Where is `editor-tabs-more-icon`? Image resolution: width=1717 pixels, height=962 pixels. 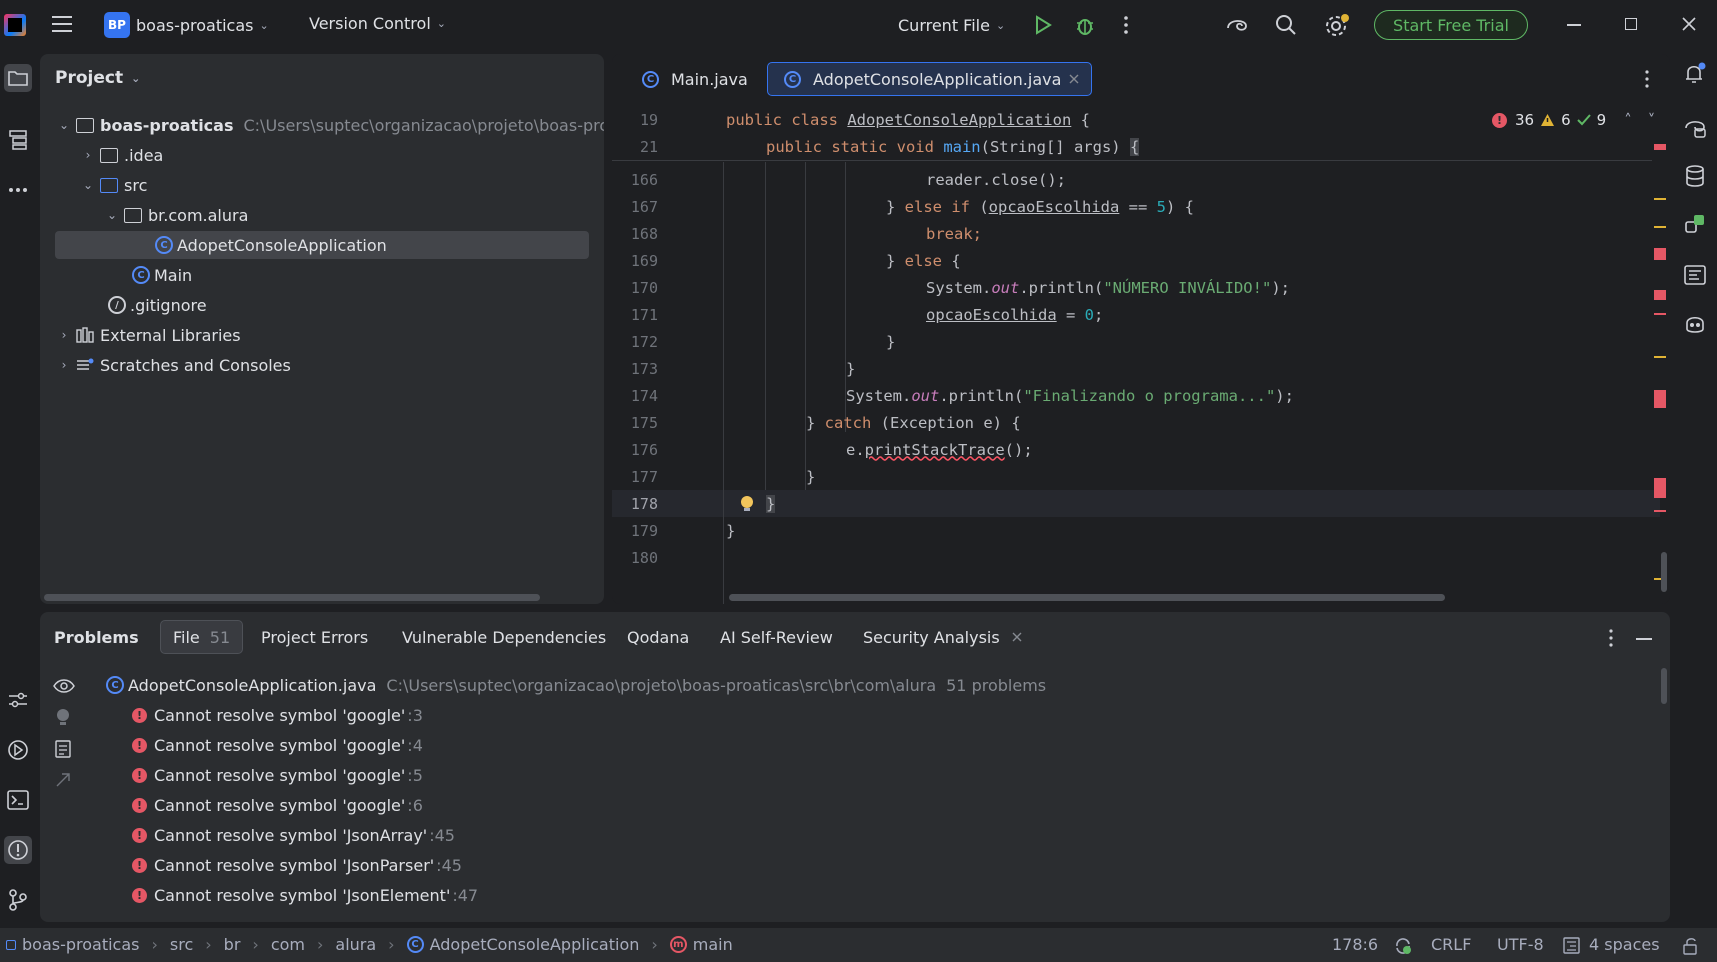 editor-tabs-more-icon is located at coordinates (1647, 79).